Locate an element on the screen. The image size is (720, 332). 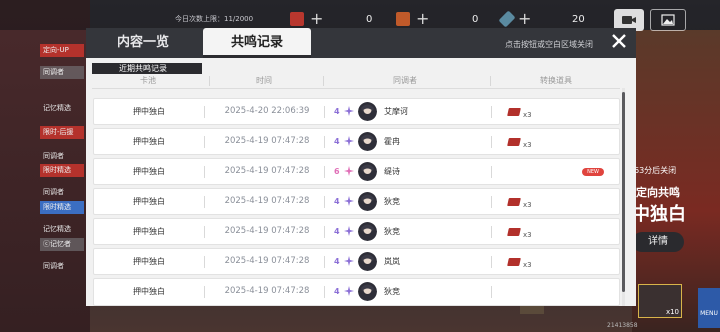
column-header-time: 时间 is located at coordinates (264, 80).